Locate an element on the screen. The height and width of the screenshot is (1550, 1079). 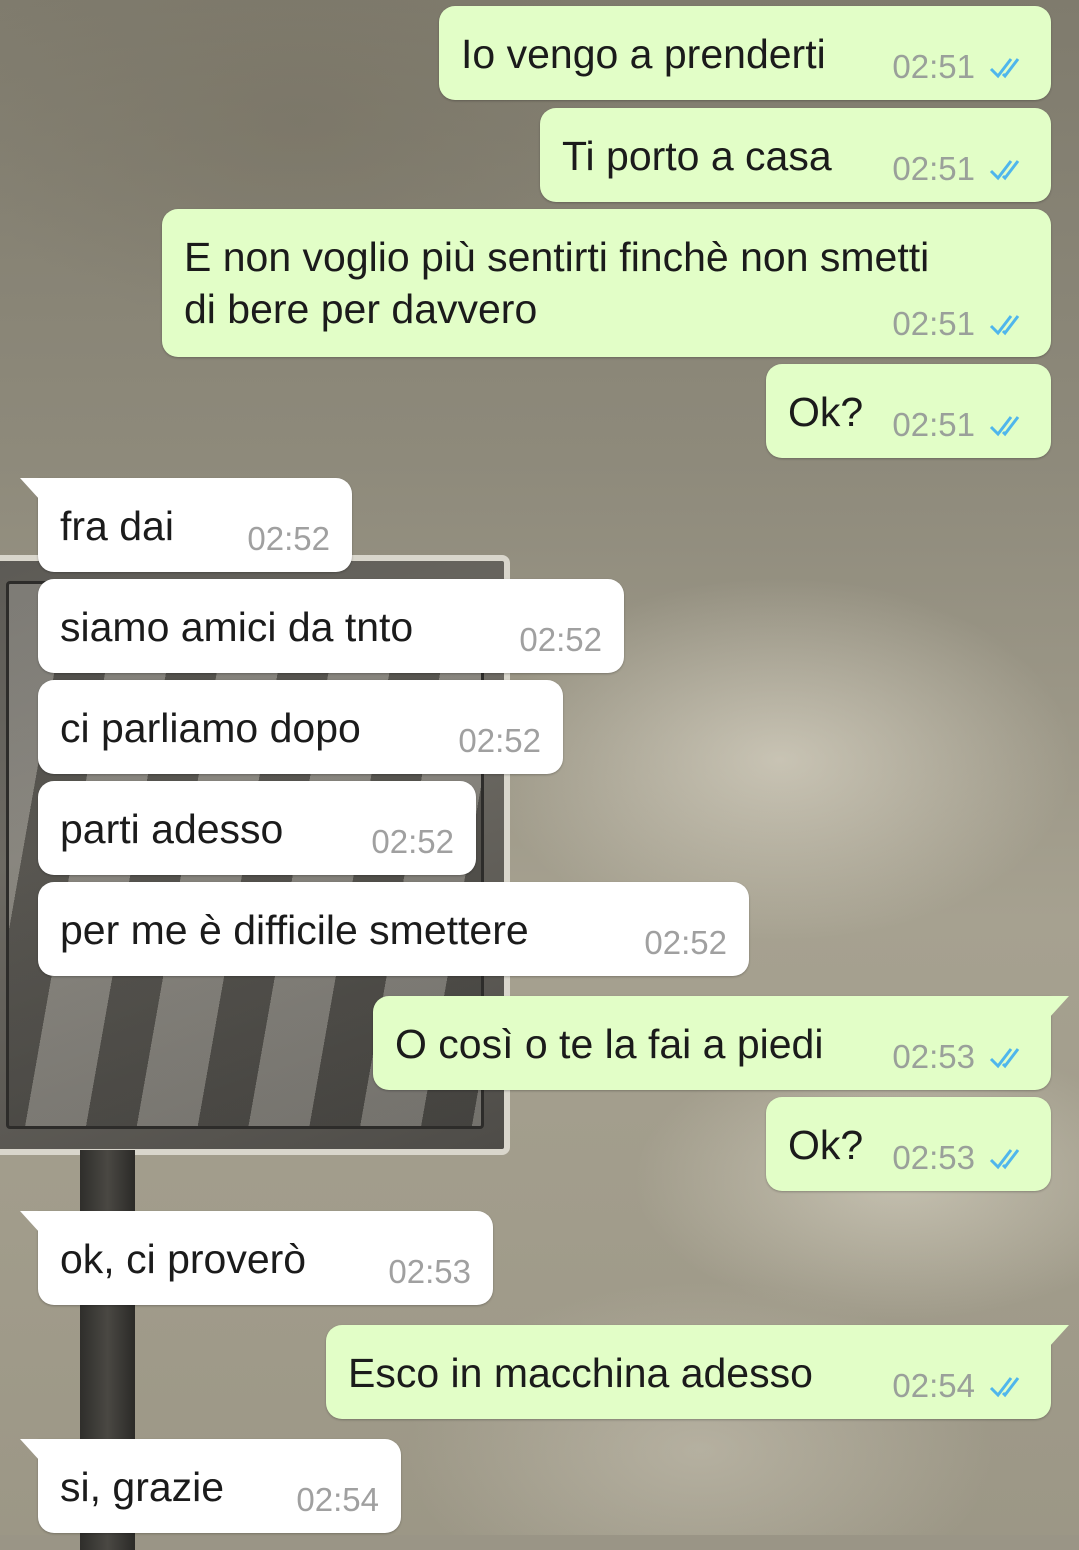
message-bubble-outgoing: Esco in macchina adesso 02:54 is located at coordinates (697, 1372).